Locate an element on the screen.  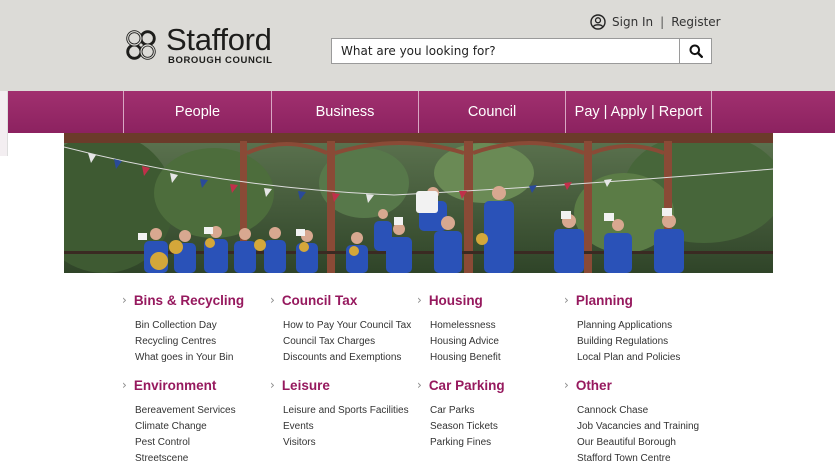
user-circle-icon is located at coordinates (598, 22).